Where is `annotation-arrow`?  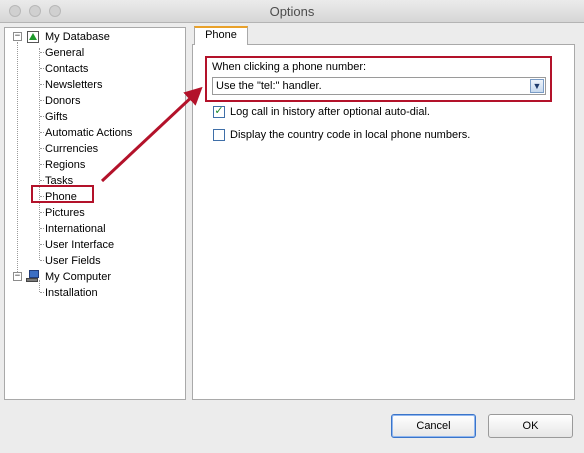
annotation-arrow is located at coordinates (151, 134).